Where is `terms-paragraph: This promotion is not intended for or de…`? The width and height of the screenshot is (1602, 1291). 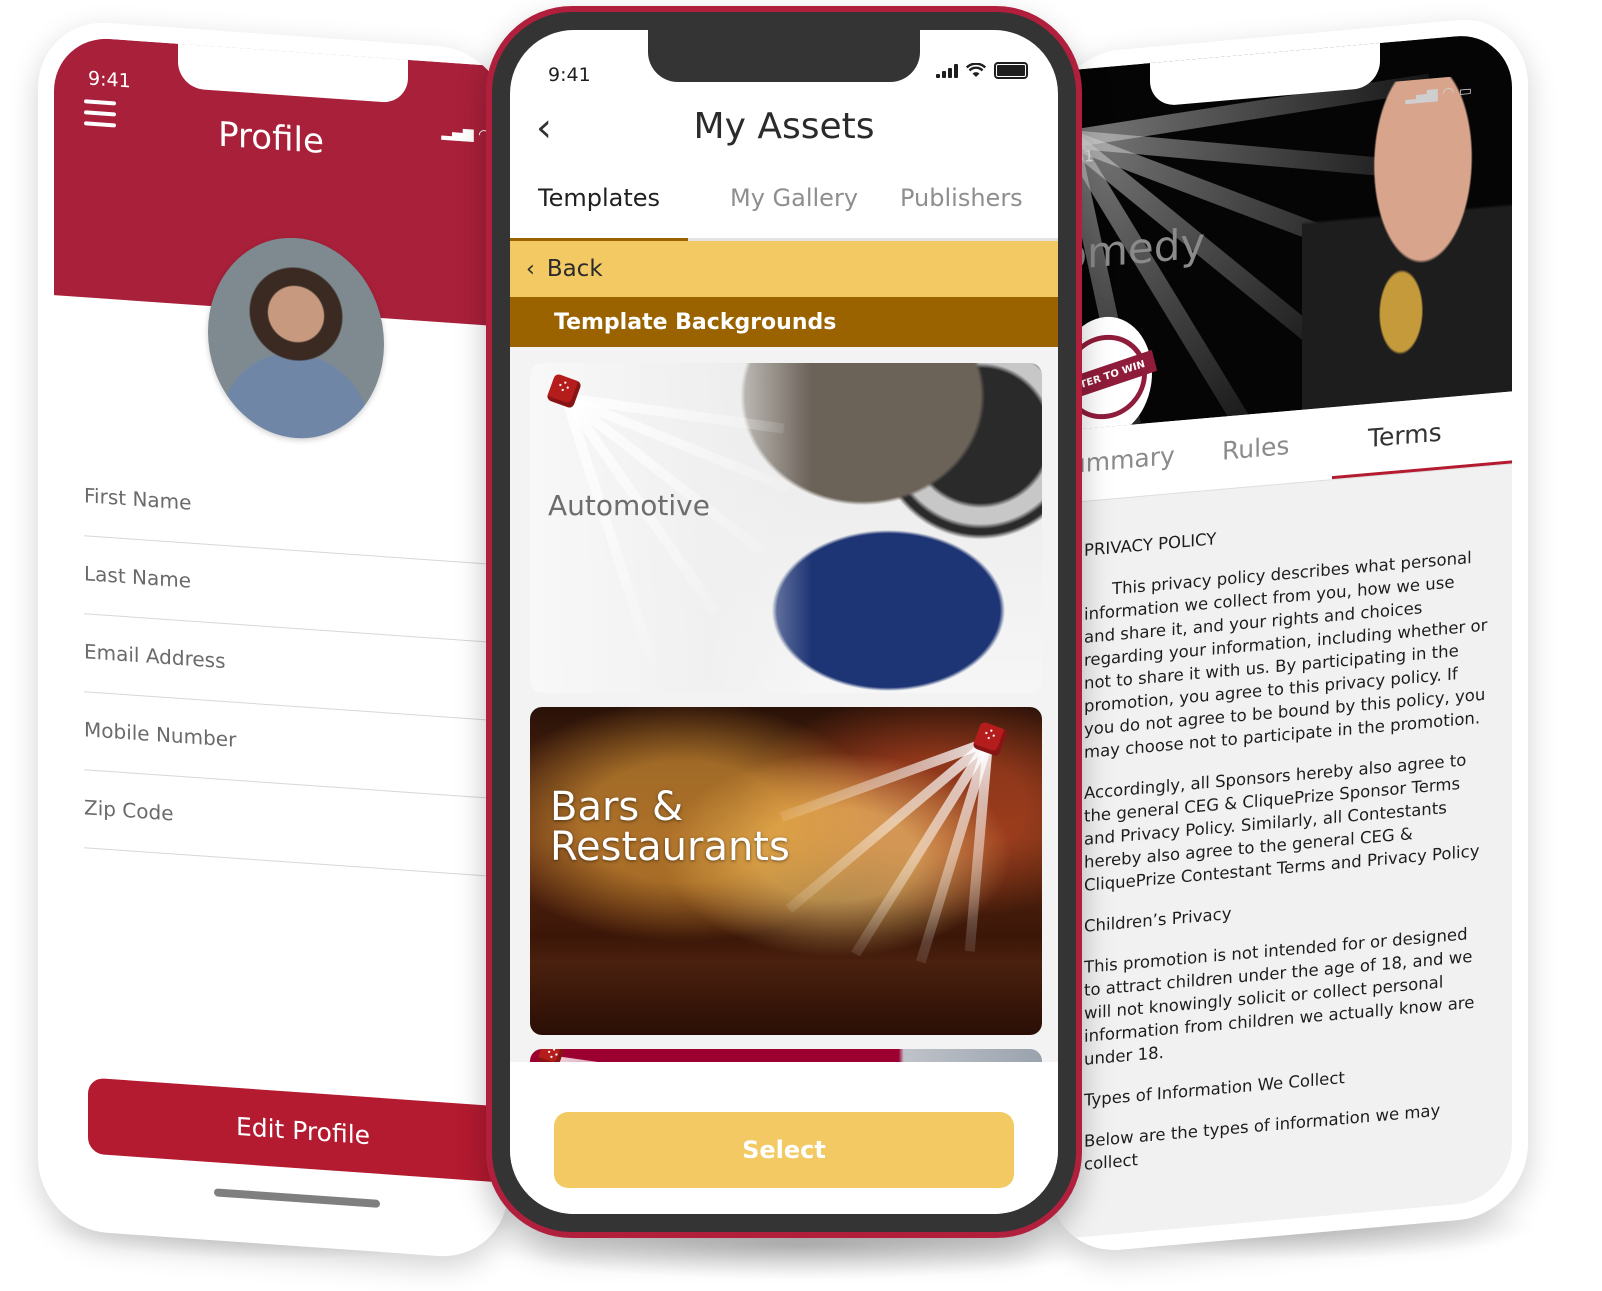
terms-paragraph: This promotion is not intended for or de… is located at coordinates (1279, 996).